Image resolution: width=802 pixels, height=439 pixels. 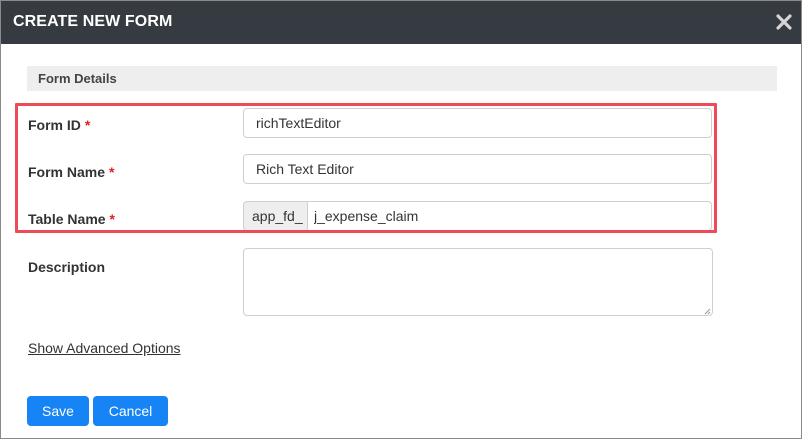 I want to click on description-textarea, so click(x=478, y=282).